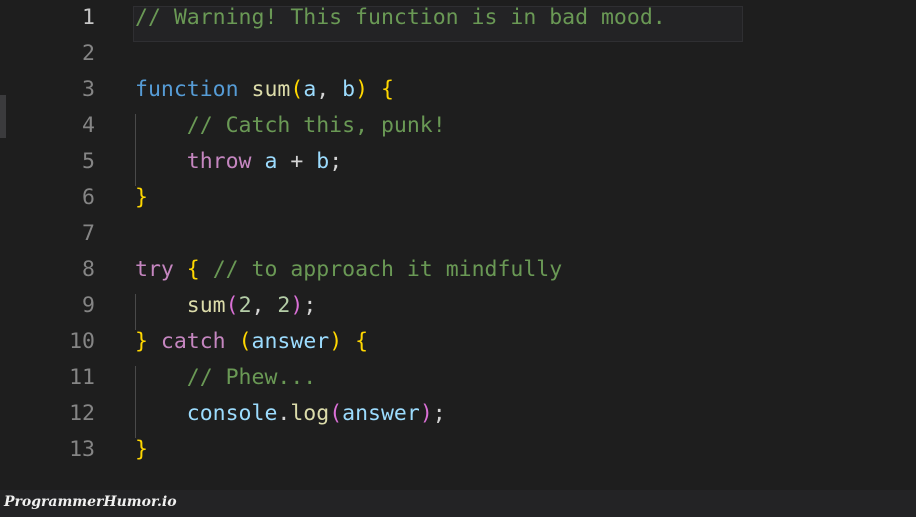 Image resolution: width=916 pixels, height=517 pixels. Describe the element at coordinates (88, 89) in the screenshot. I see `line-number: 3` at that location.